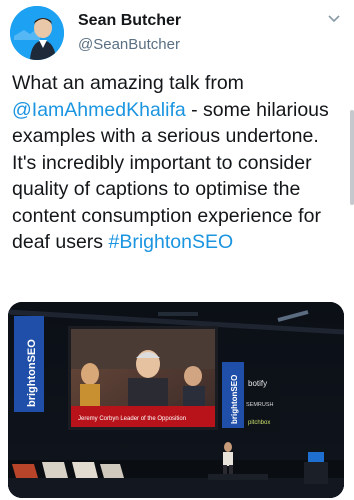  Describe the element at coordinates (170, 242) in the screenshot. I see `hashtag-link: #BrightonSEO` at that location.